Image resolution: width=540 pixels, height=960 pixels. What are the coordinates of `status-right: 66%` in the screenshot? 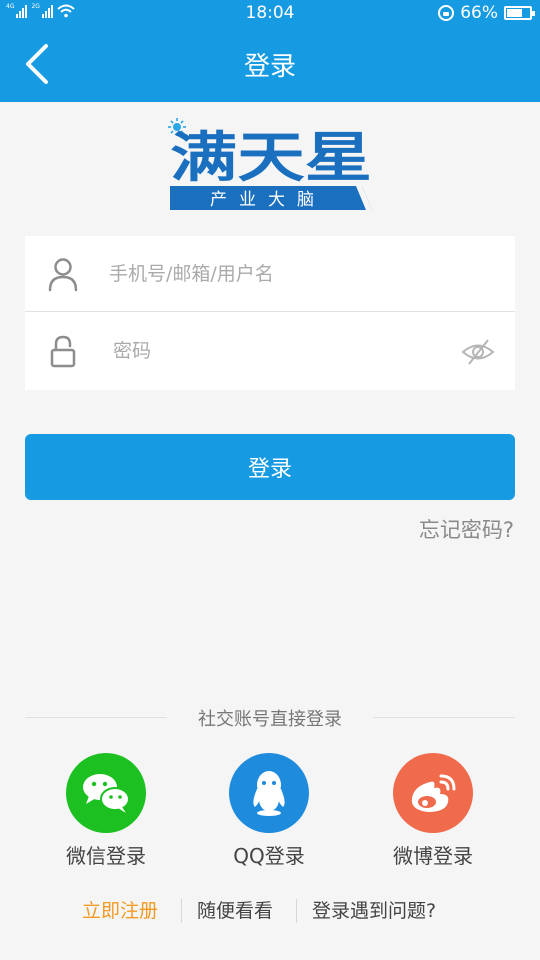 It's located at (486, 13).